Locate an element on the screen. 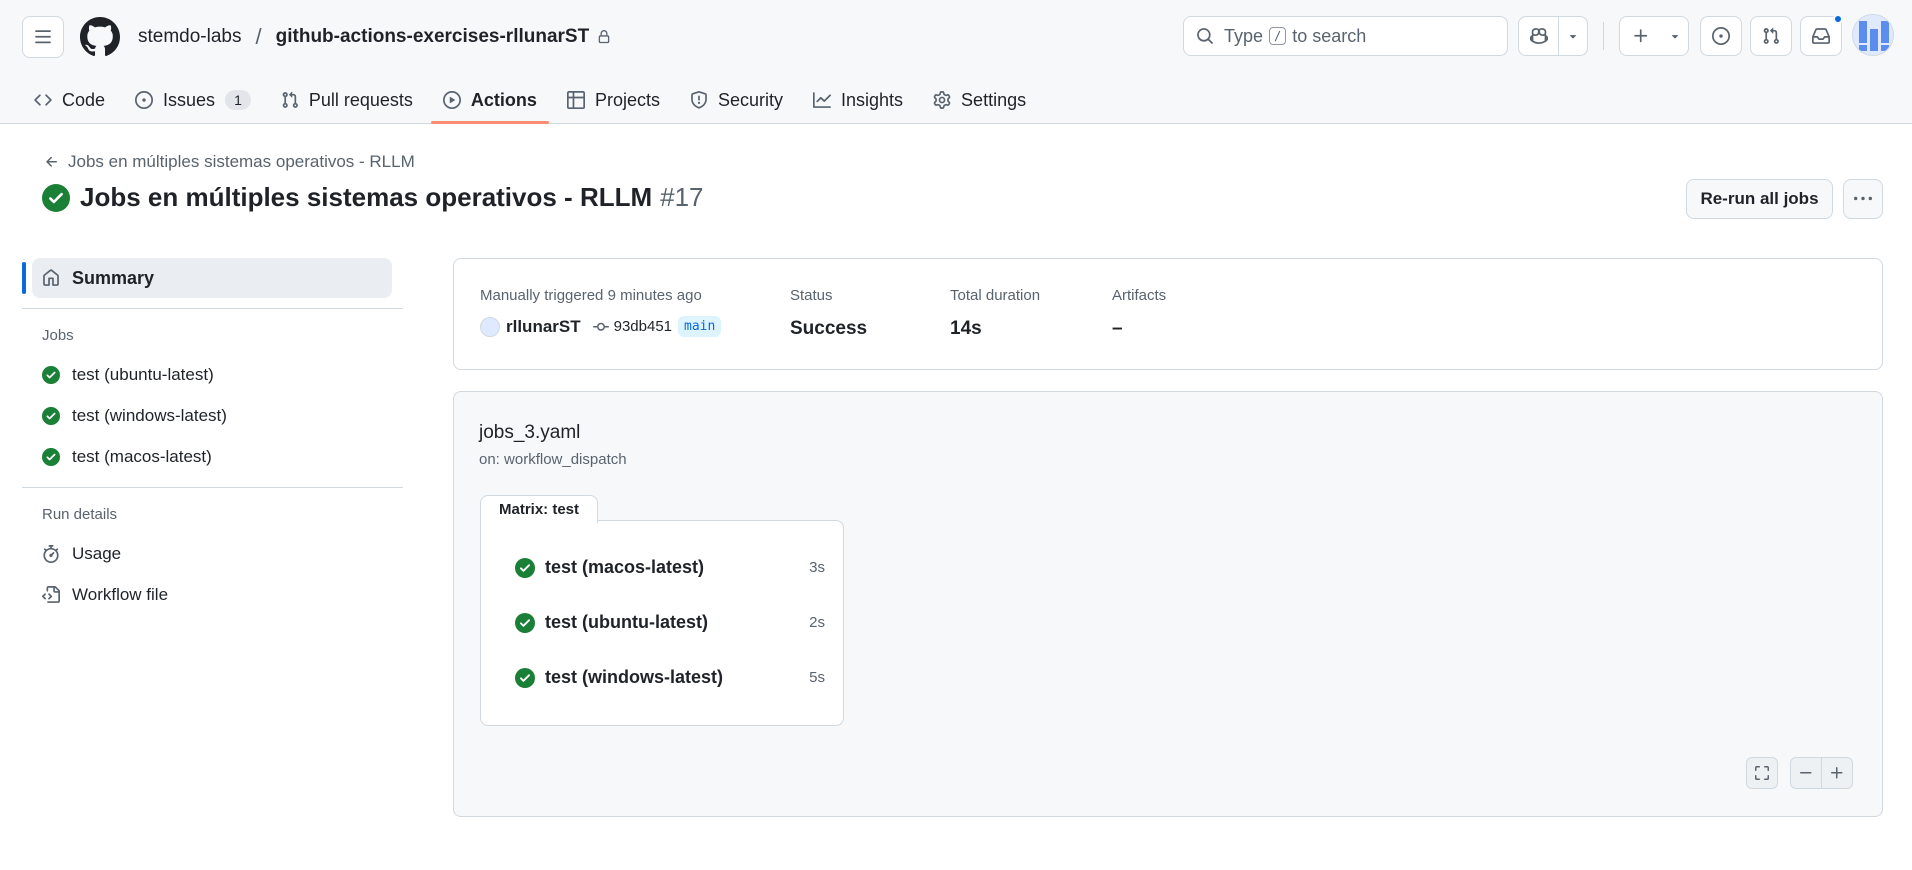 Image resolution: width=1912 pixels, height=870 pixels. search-placeholder-suffix: to search is located at coordinates (1329, 35).